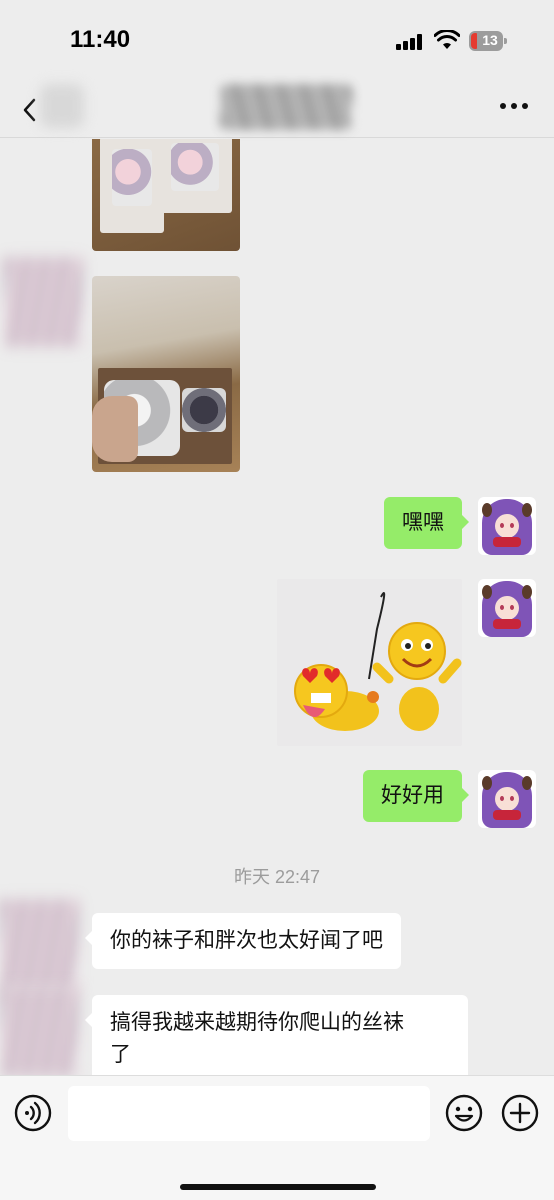 The image size is (554, 1200). I want to click on ellipsis-icon, so click(514, 107).